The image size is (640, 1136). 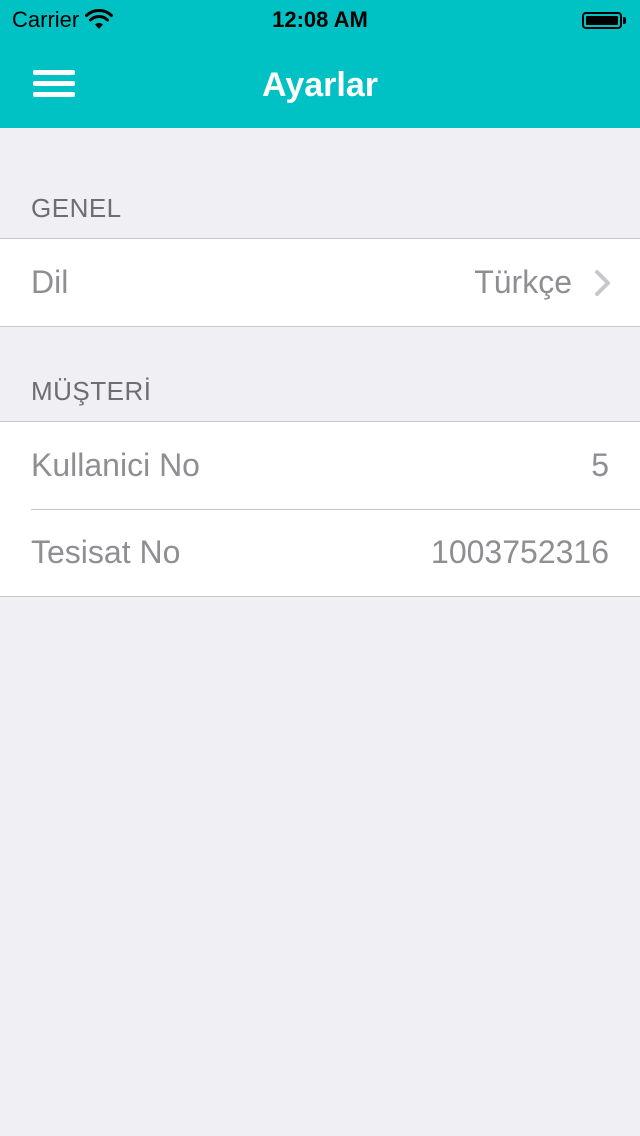 I want to click on user-number-row: Kullanici No 5, so click(x=320, y=465).